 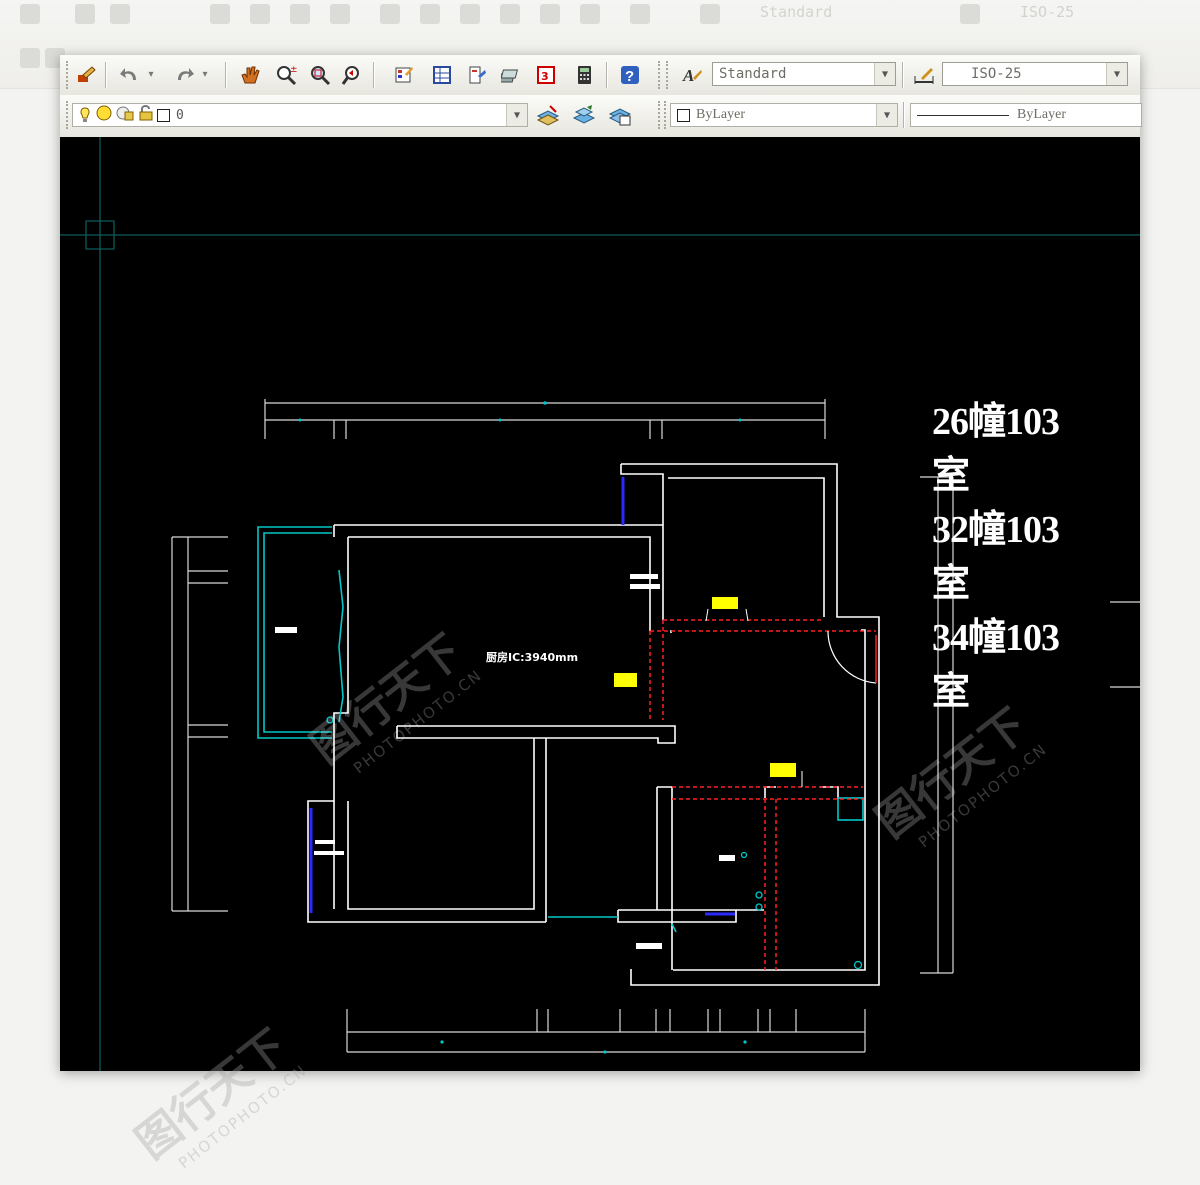 What do you see at coordinates (720, 114) in the screenshot?
I see `color-value: ByLayer` at bounding box center [720, 114].